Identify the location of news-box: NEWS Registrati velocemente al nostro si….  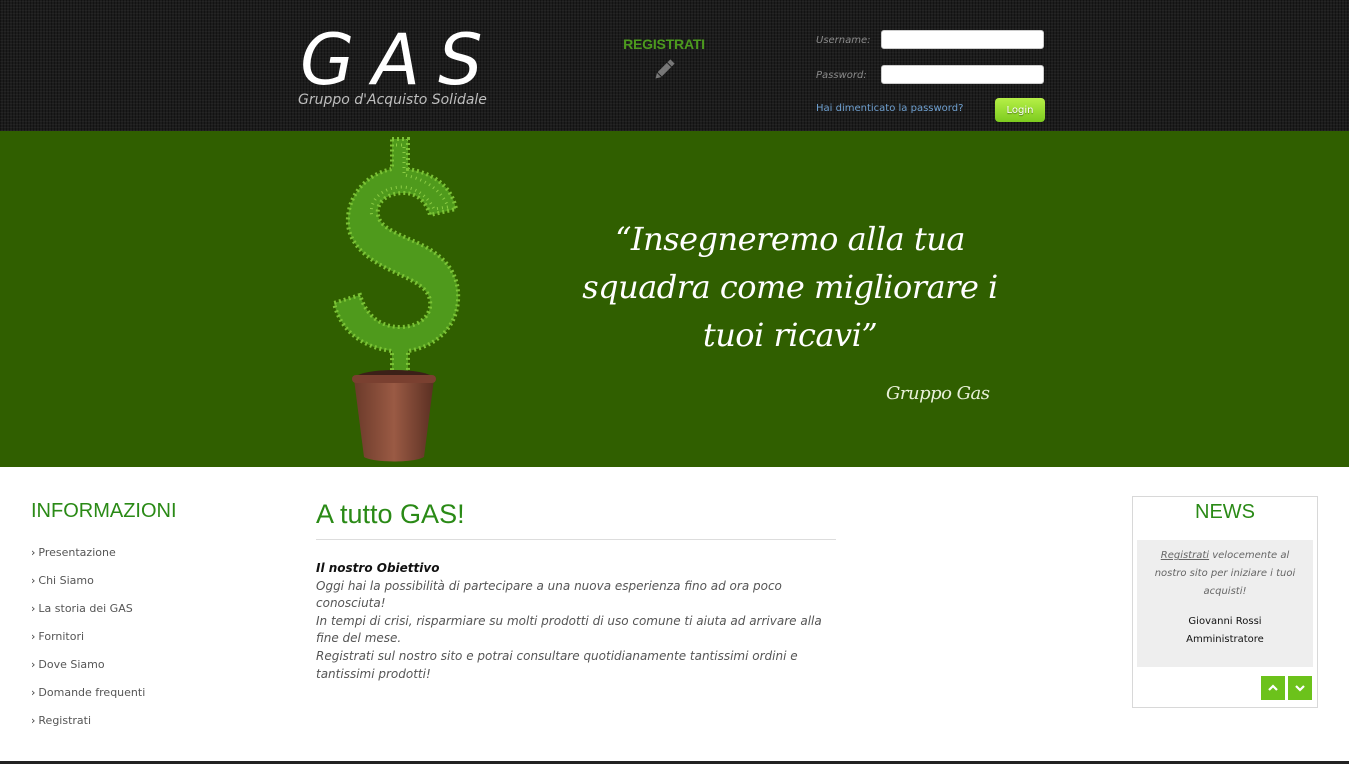
(1225, 602).